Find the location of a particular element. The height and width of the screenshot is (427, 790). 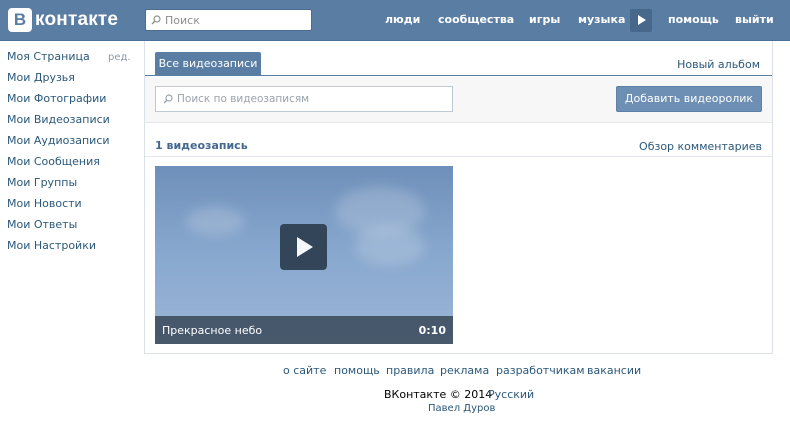

video-count-row: 1 видеозапись Обзор комментариев is located at coordinates (458, 146).